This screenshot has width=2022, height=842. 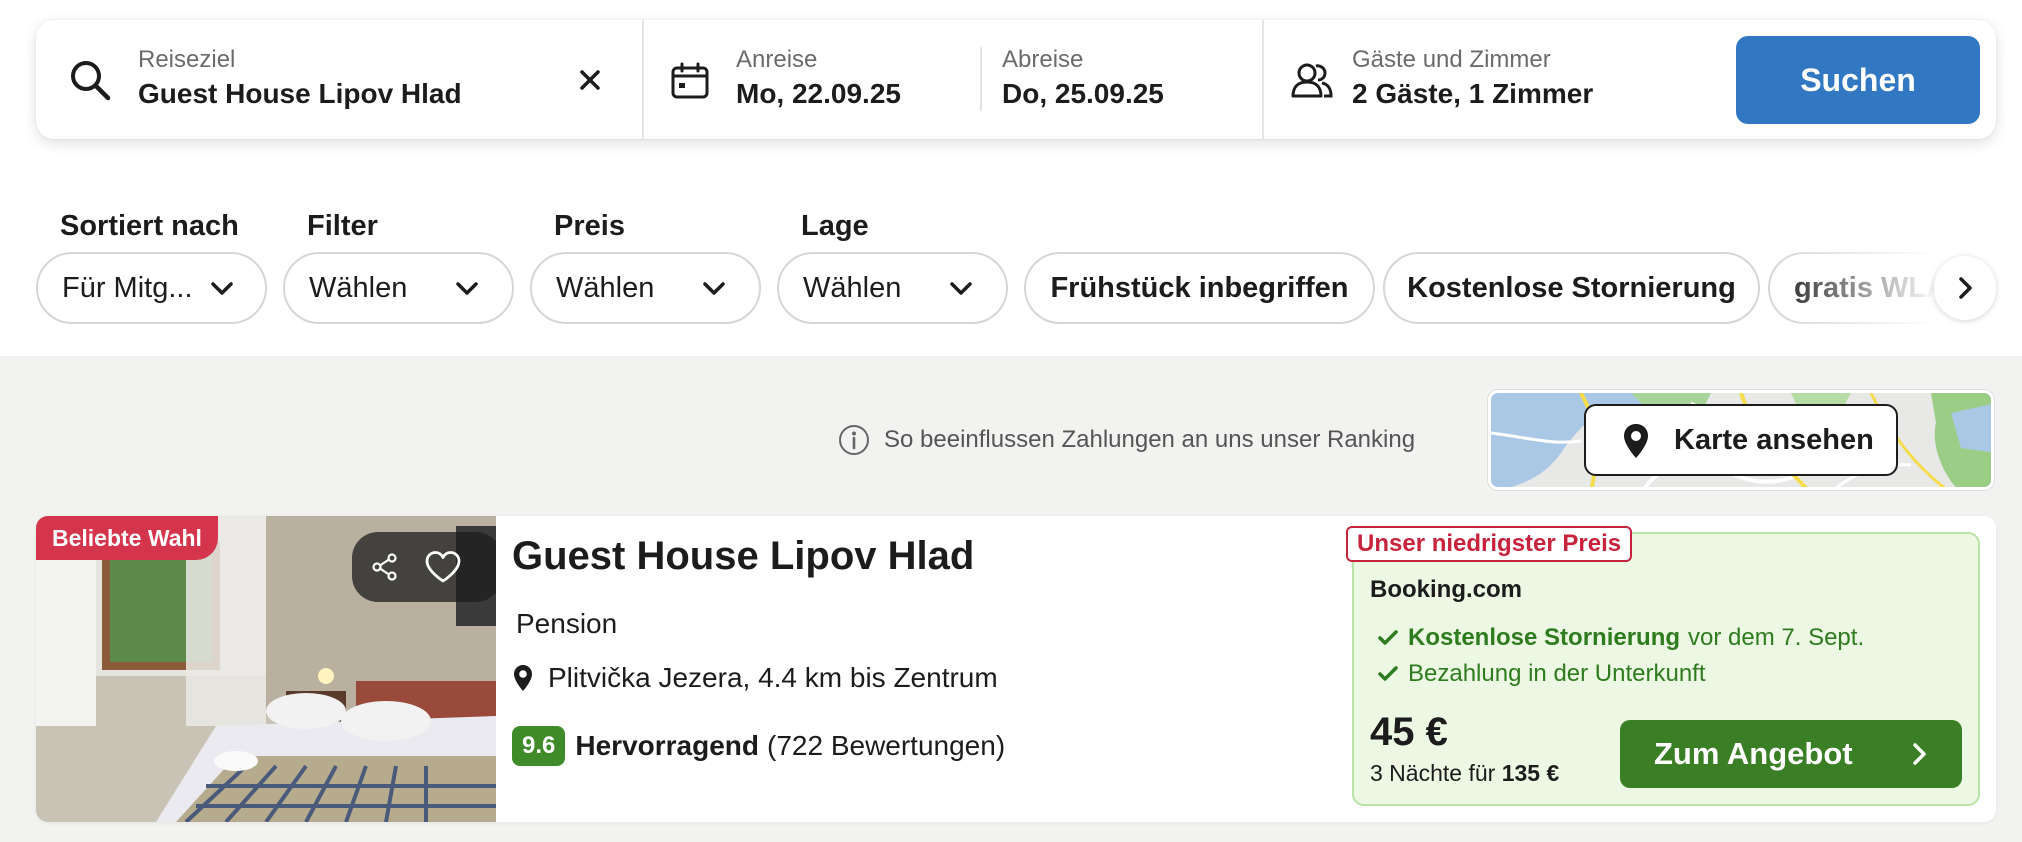 What do you see at coordinates (854, 440) in the screenshot?
I see `info-icon` at bounding box center [854, 440].